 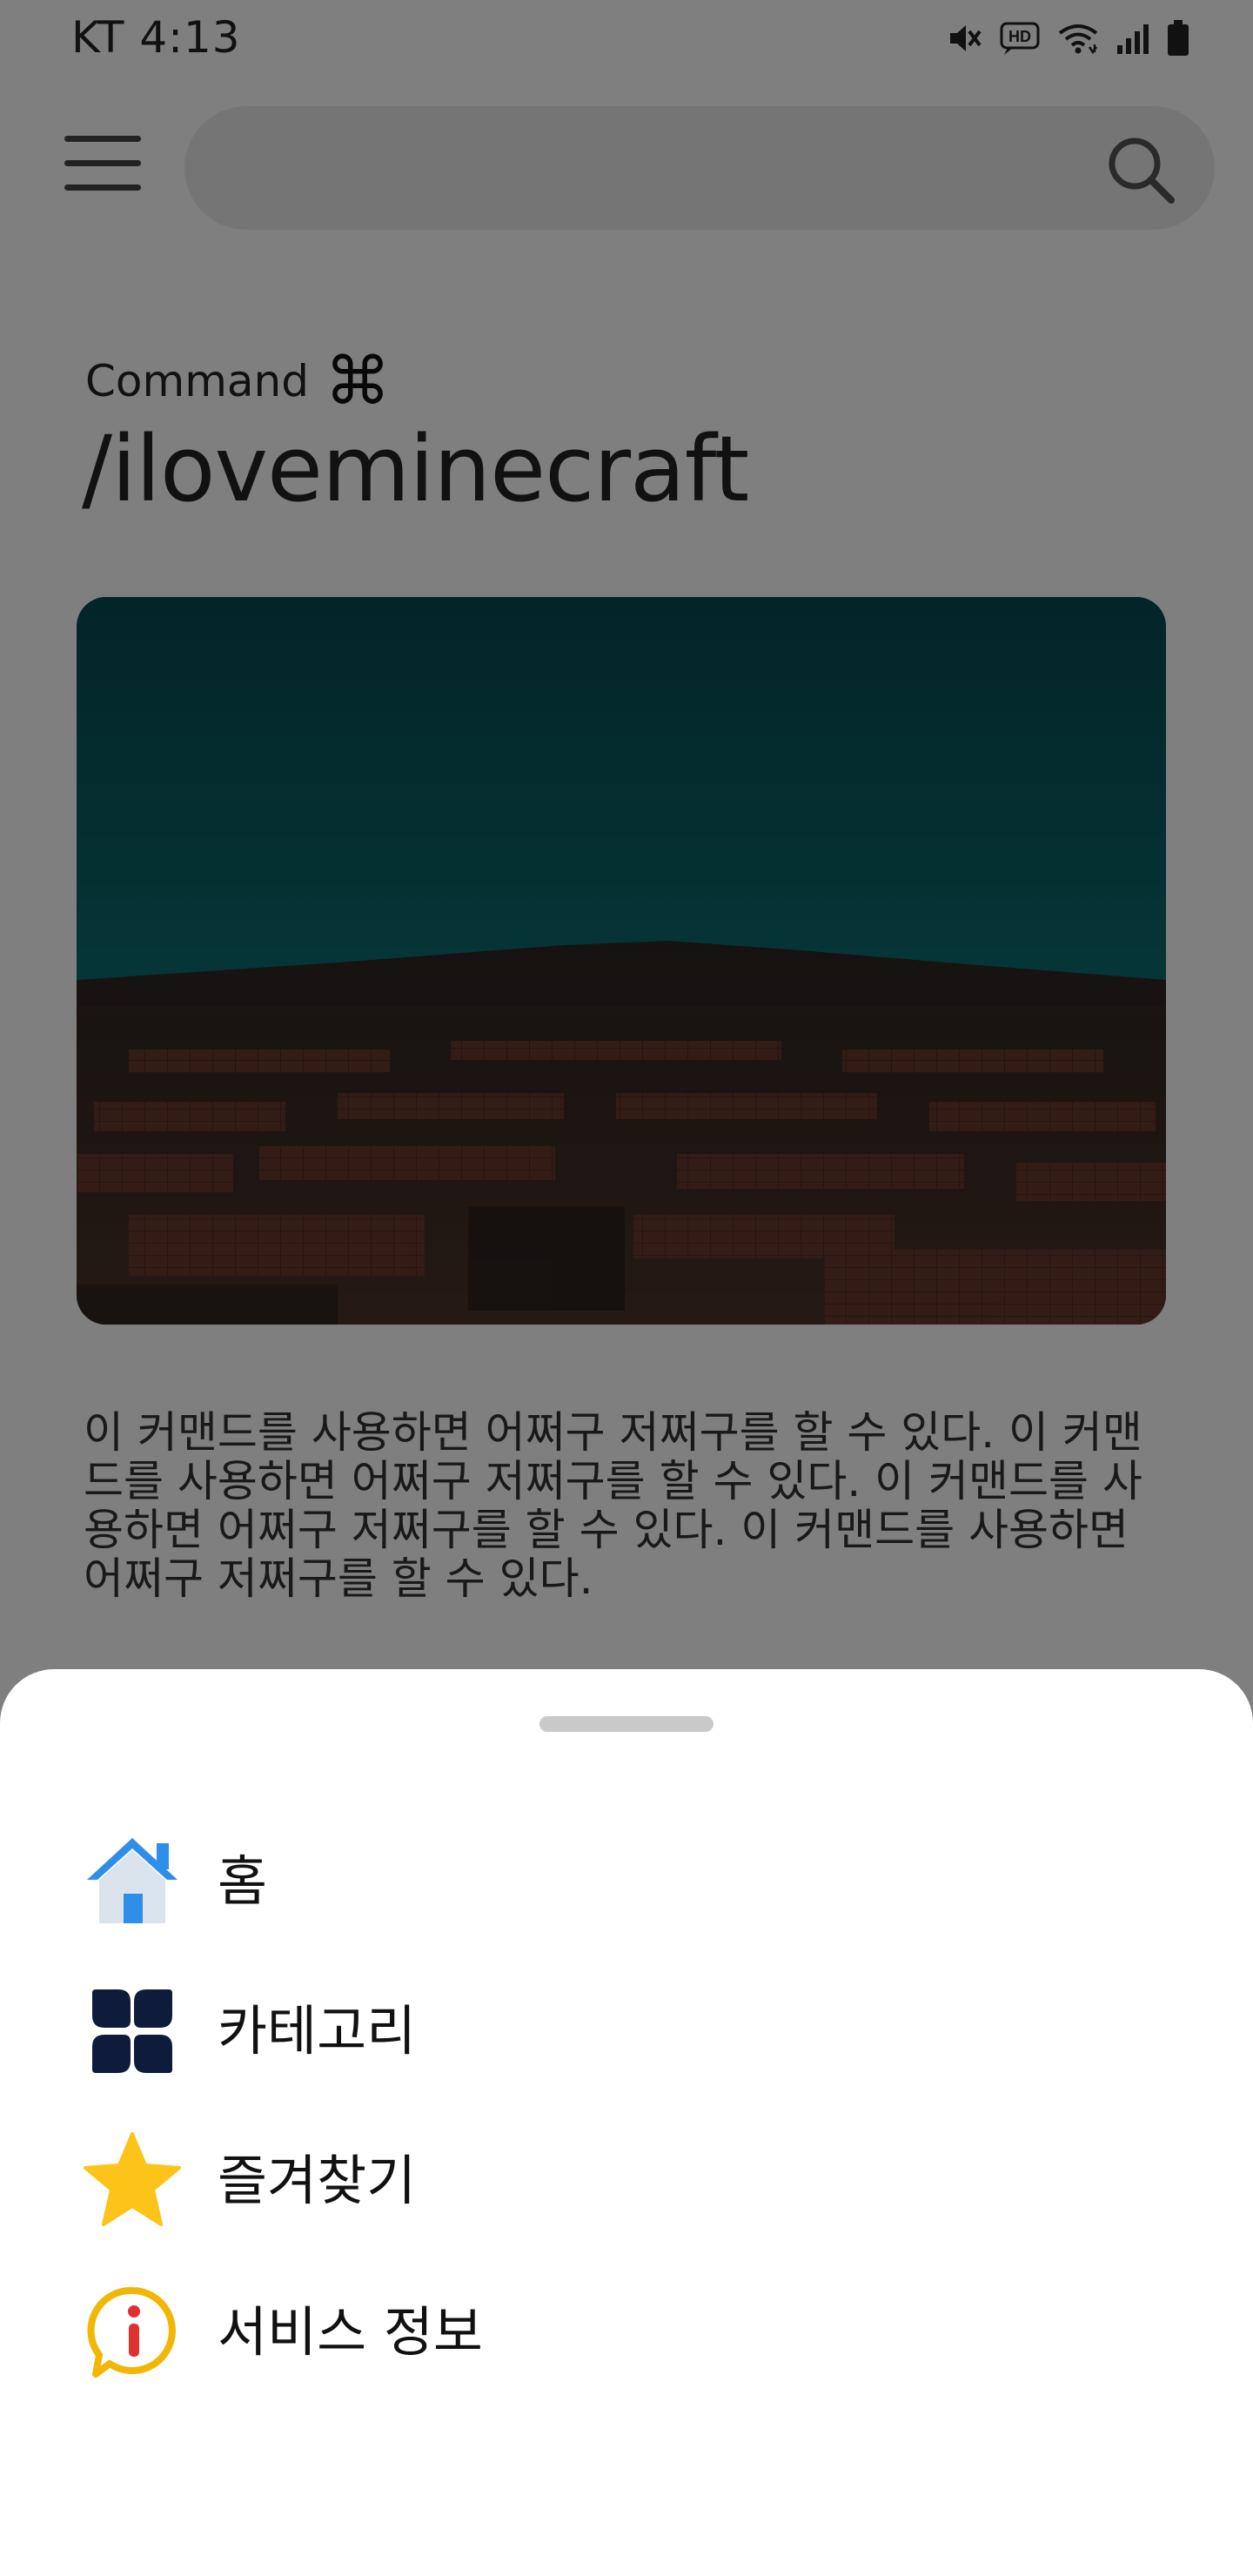 What do you see at coordinates (626, 2332) in the screenshot?
I see `sheet-item-service-info: 서비스 정보` at bounding box center [626, 2332].